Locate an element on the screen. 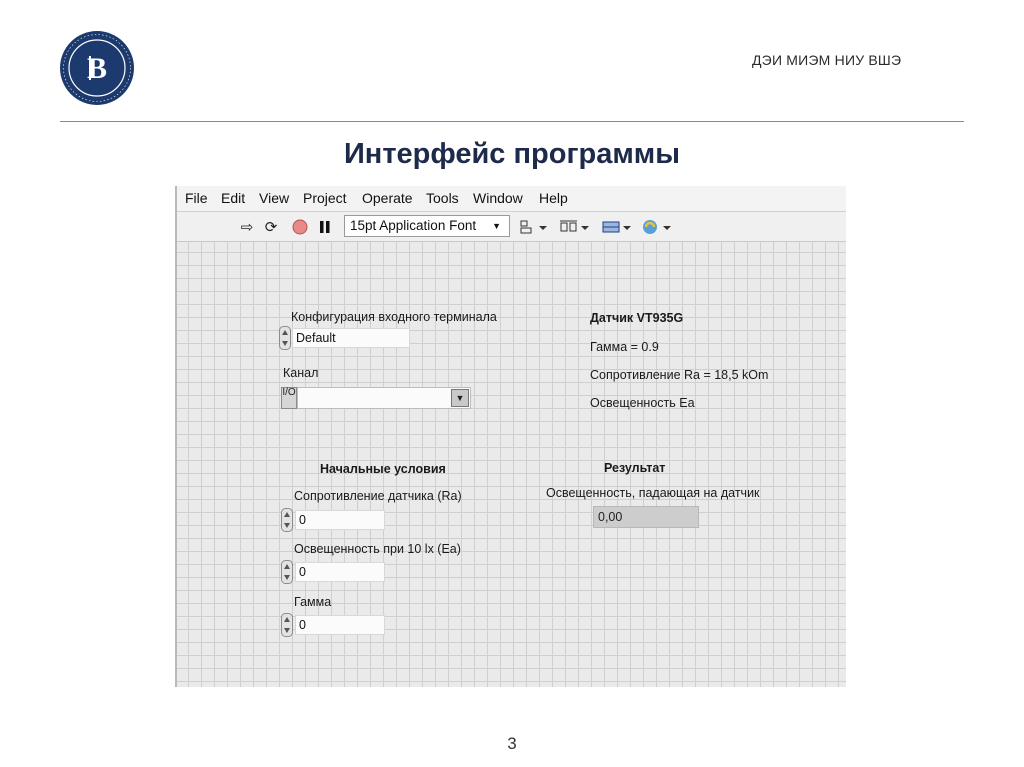  resize-objects-icon is located at coordinates (617, 227).